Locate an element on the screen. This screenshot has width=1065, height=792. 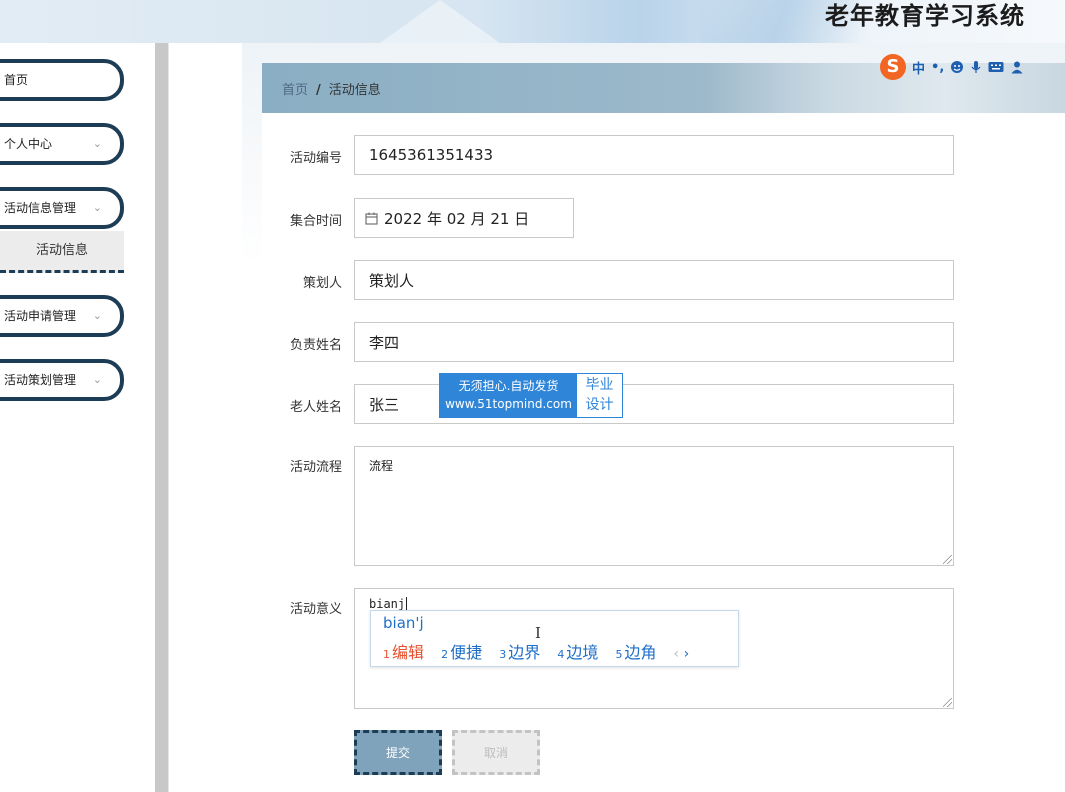
keyboard-icon is located at coordinates (996, 67).